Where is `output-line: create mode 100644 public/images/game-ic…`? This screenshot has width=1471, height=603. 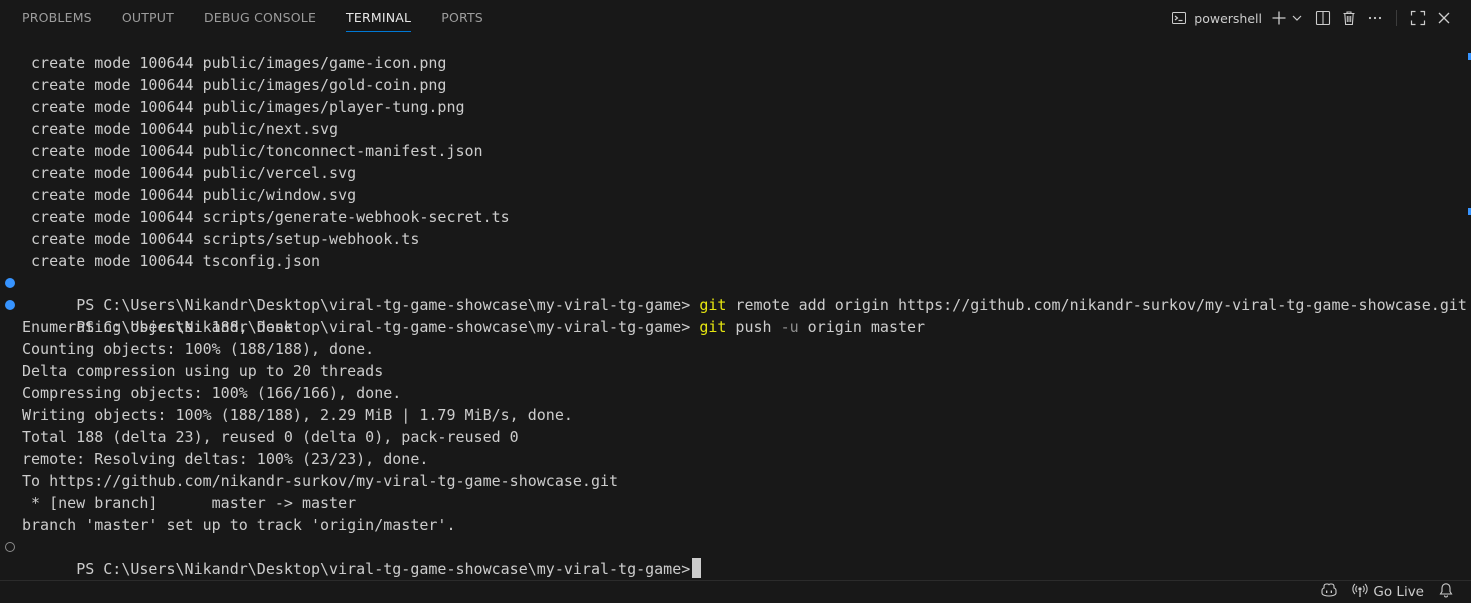
output-line: create mode 100644 public/images/game-ic… is located at coordinates (234, 63).